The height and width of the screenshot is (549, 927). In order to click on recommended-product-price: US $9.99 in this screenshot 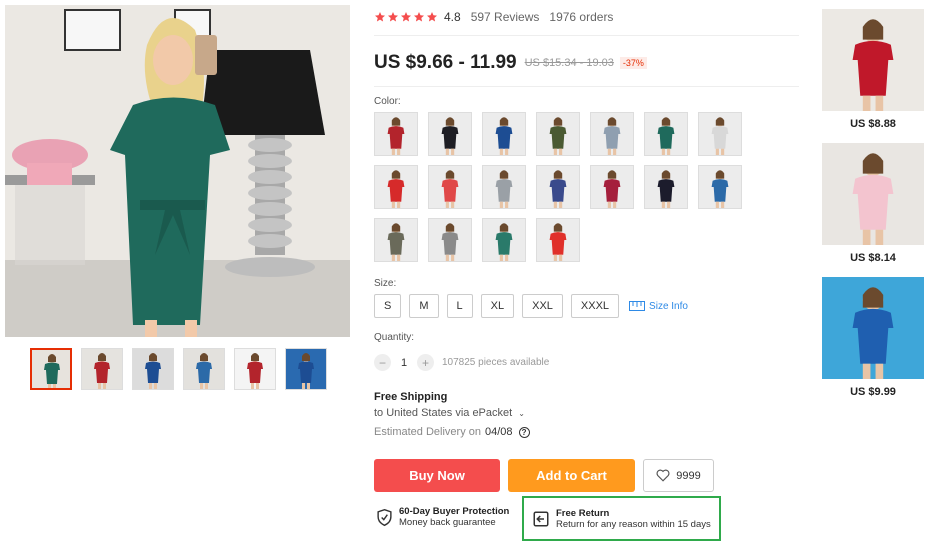, I will do `click(873, 392)`.